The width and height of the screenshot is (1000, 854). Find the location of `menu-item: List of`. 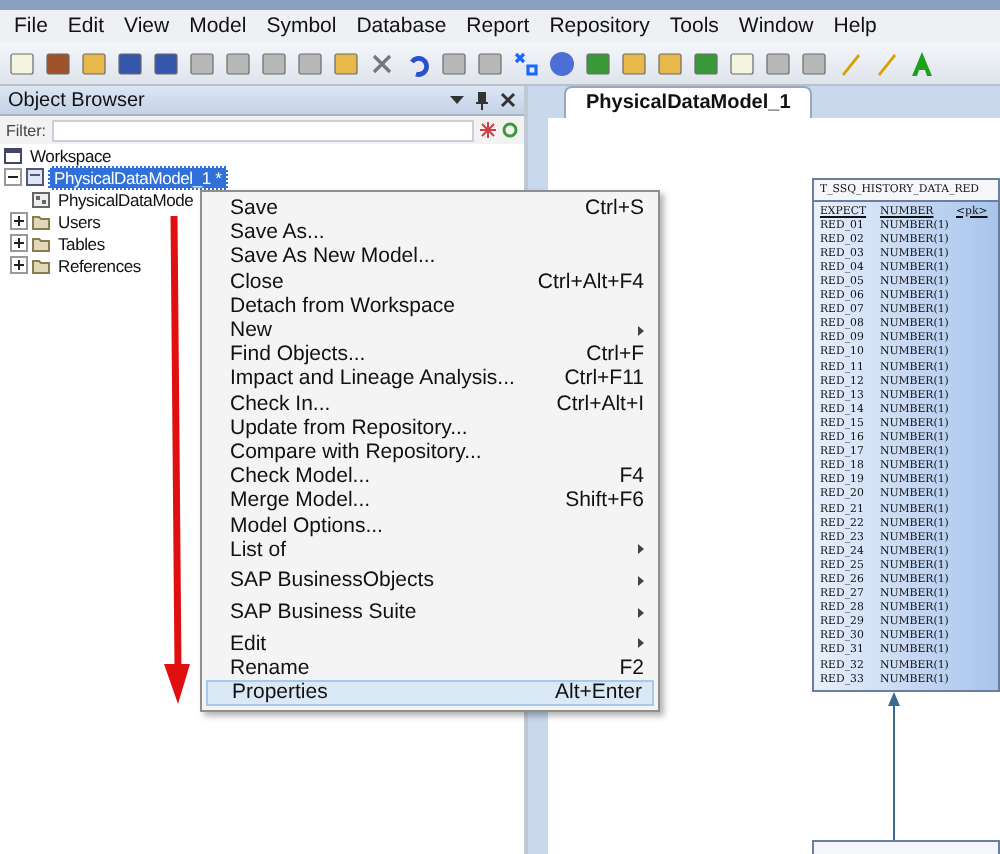

menu-item: List of is located at coordinates (430, 549).